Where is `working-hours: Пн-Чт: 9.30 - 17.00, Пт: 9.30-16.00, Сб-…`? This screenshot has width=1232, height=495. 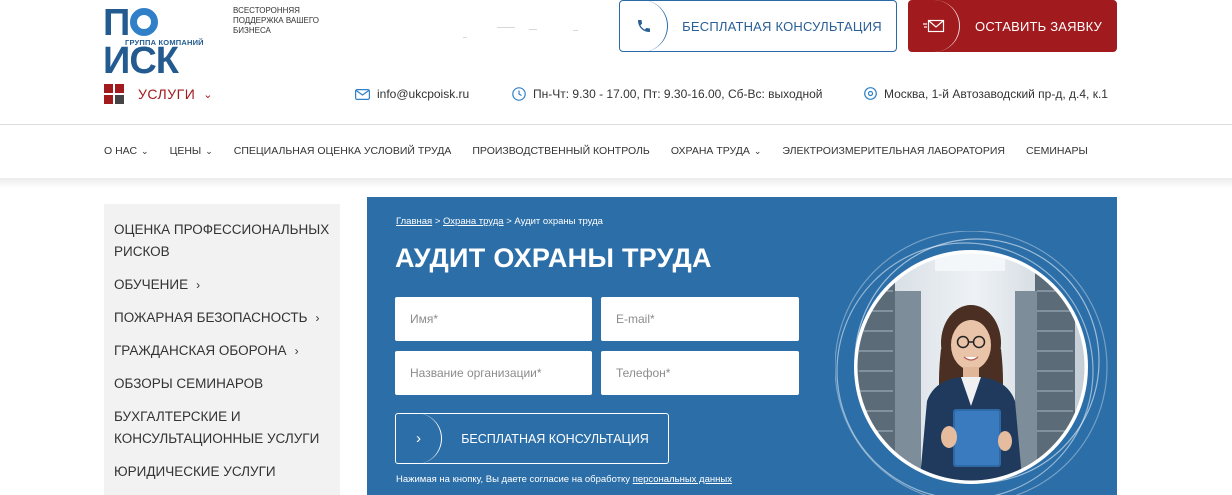 working-hours: Пн-Чт: 9.30 - 17.00, Пт: 9.30-16.00, Сб-… is located at coordinates (667, 94).